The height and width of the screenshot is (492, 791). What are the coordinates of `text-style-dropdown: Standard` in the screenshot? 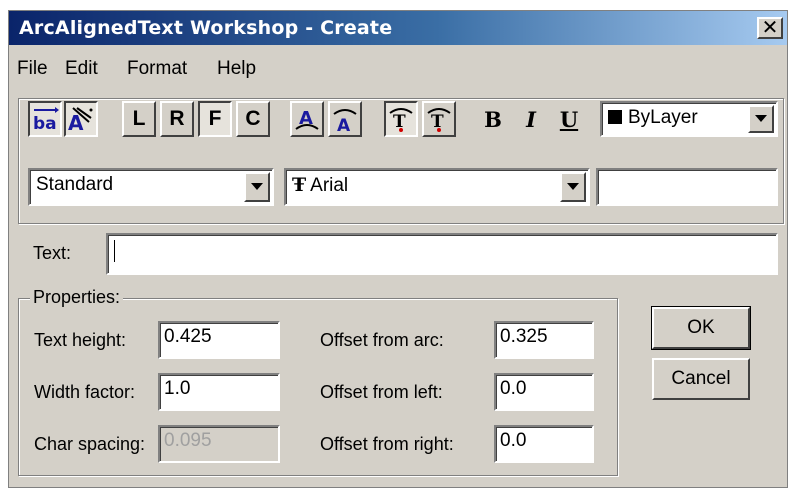 It's located at (151, 187).